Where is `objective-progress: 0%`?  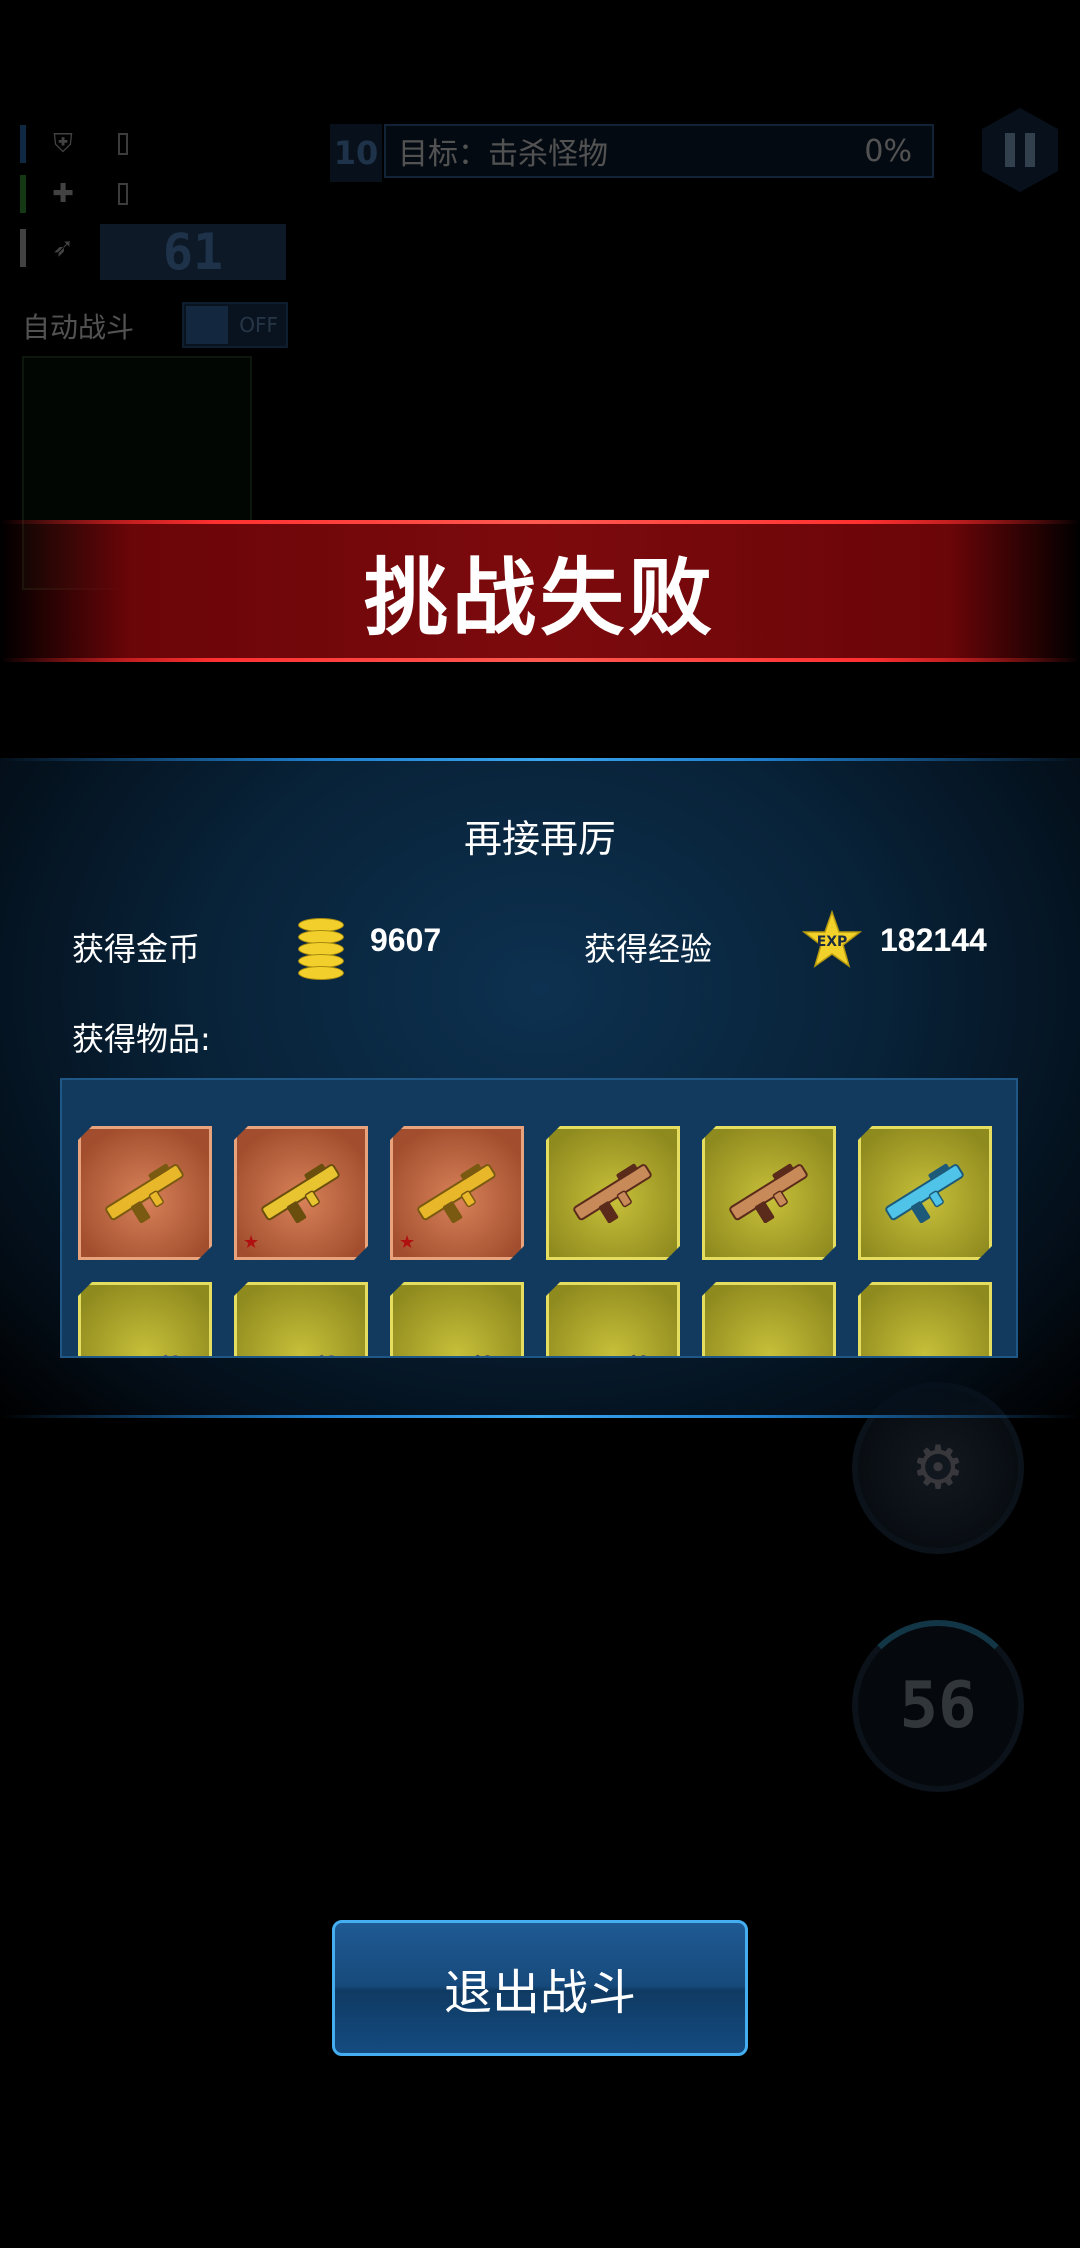 objective-progress: 0% is located at coordinates (888, 151).